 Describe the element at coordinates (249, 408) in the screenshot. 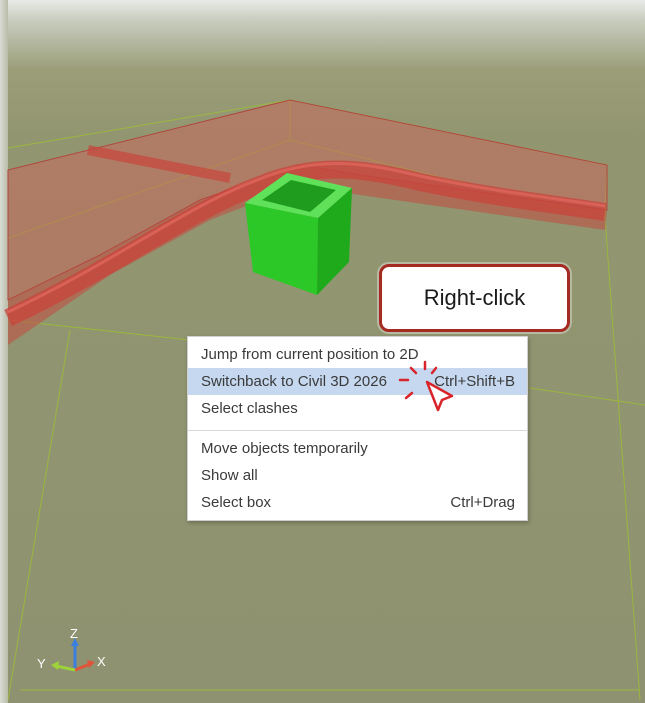

I see `menu-item-label: Select clashes` at that location.